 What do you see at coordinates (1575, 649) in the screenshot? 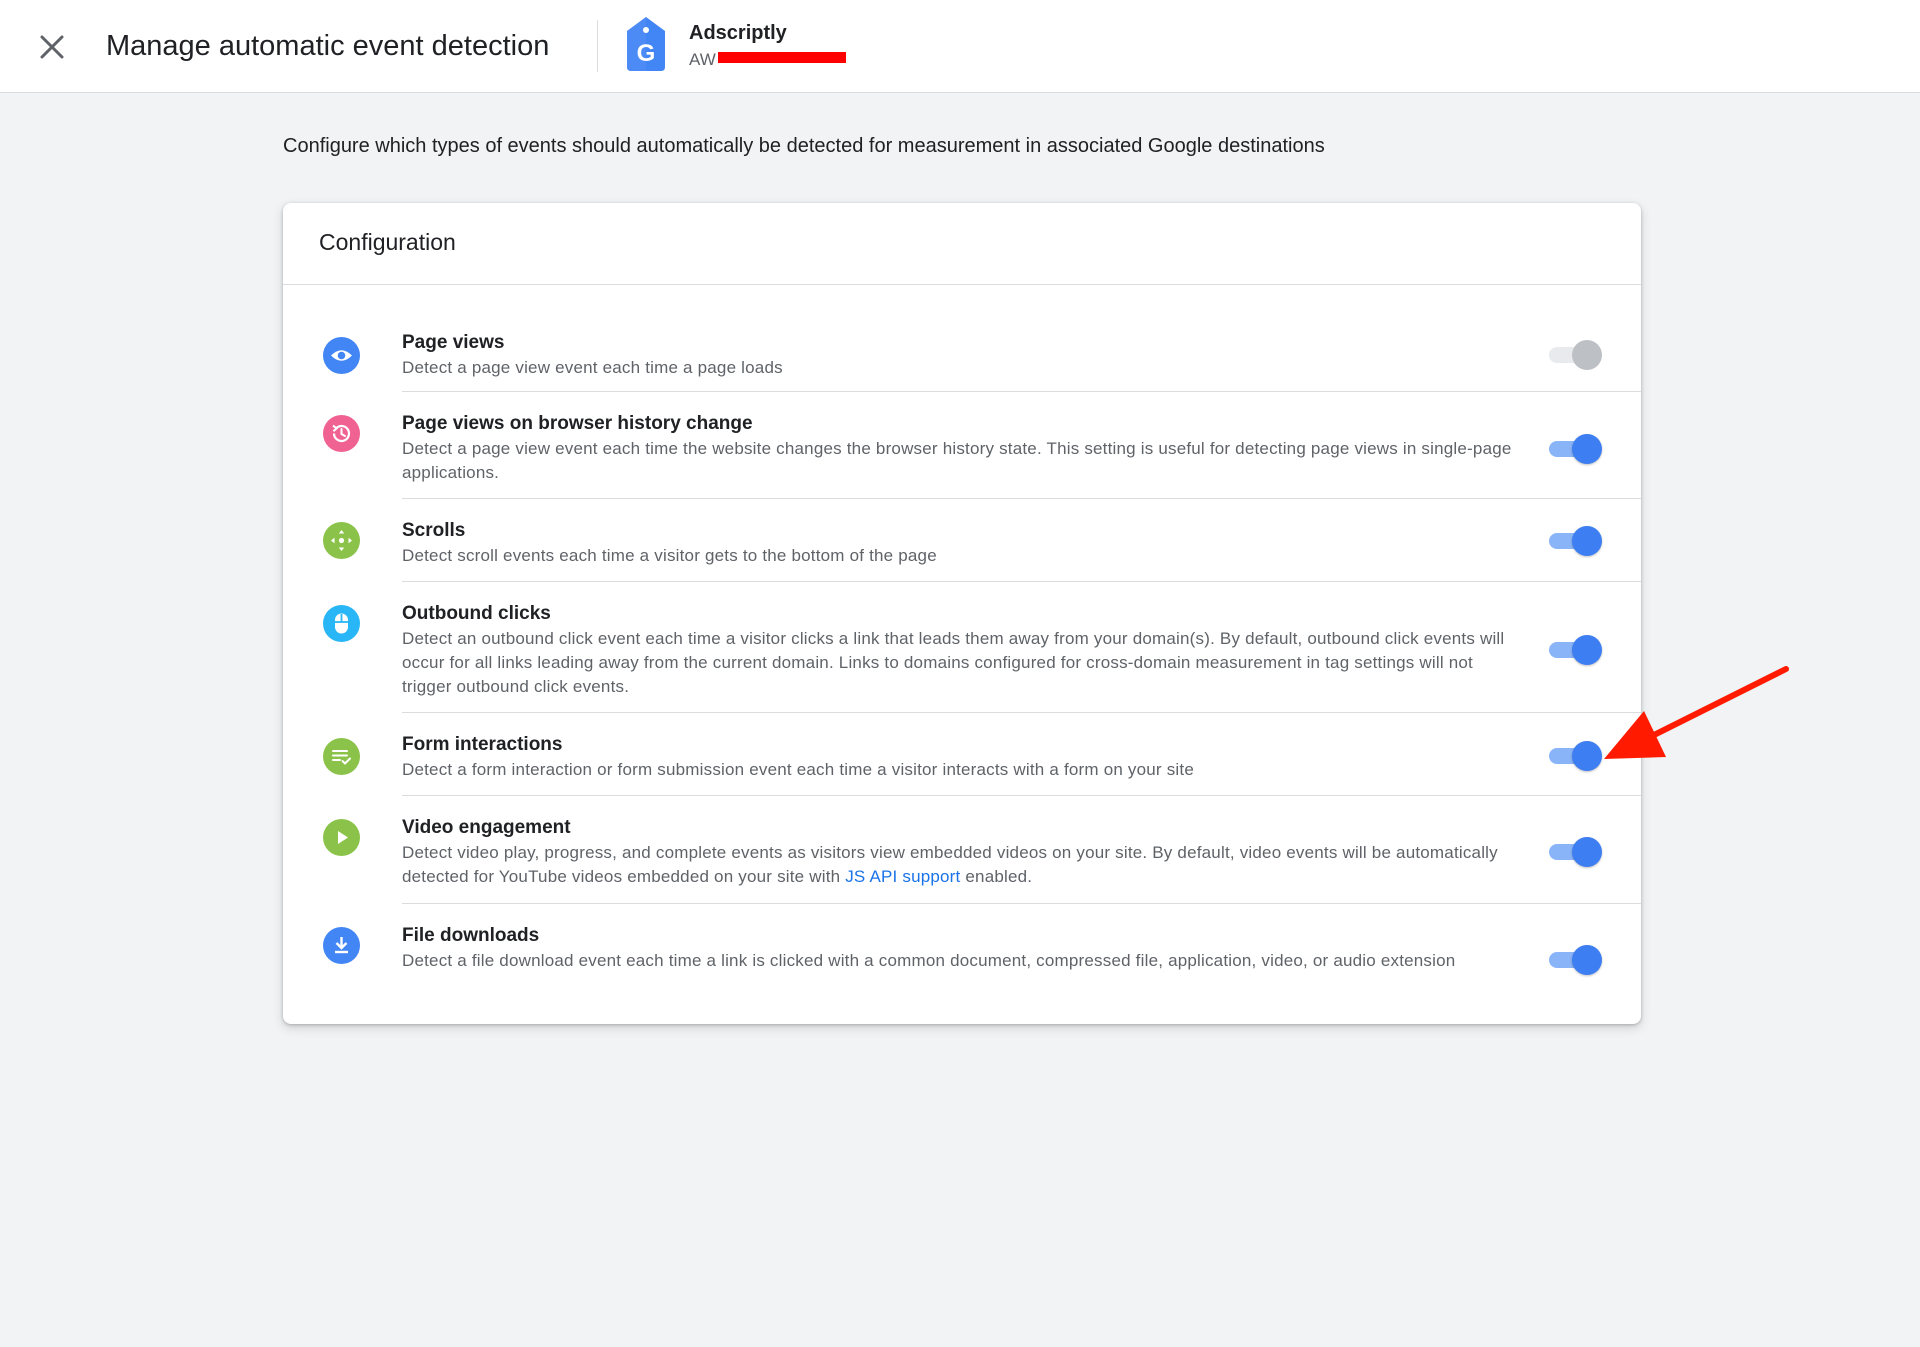
I see `outbound-clicks-toggle` at bounding box center [1575, 649].